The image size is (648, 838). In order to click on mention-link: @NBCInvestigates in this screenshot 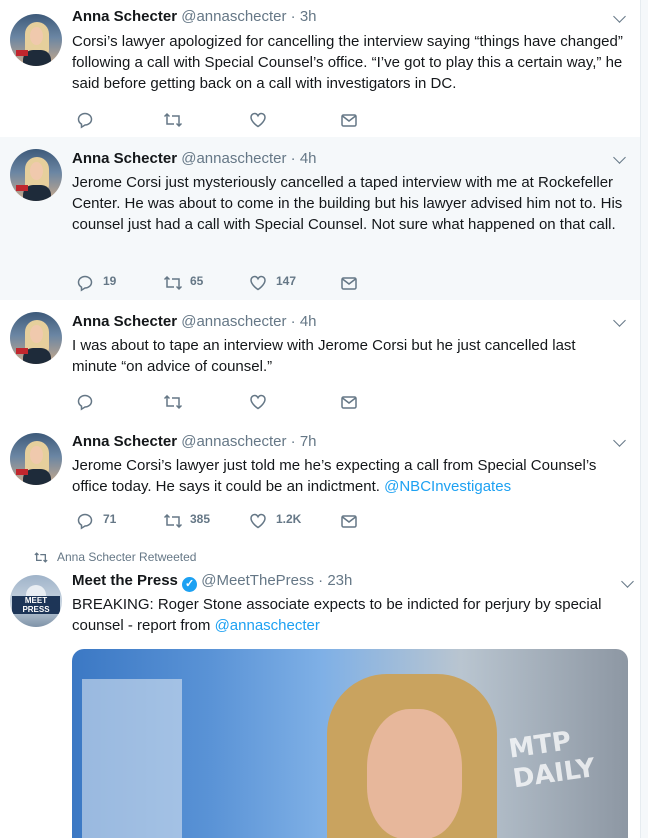, I will do `click(447, 486)`.